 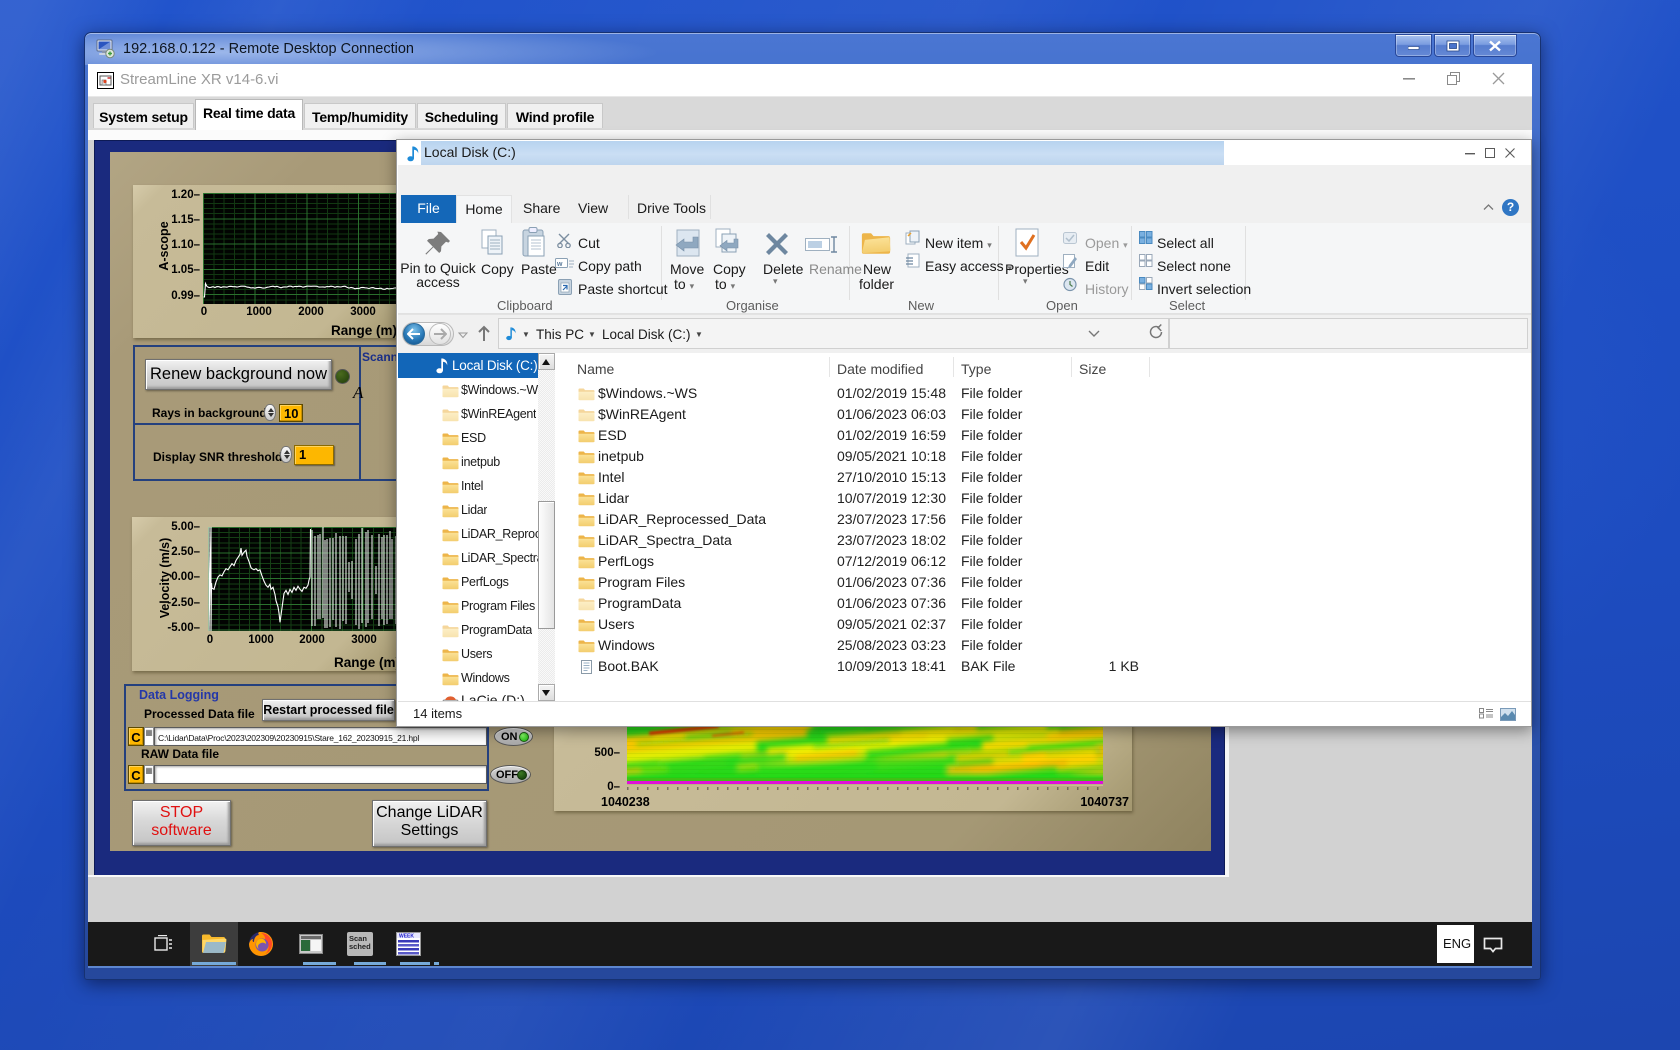 I want to click on svg-text: w, so click(x=559, y=264).